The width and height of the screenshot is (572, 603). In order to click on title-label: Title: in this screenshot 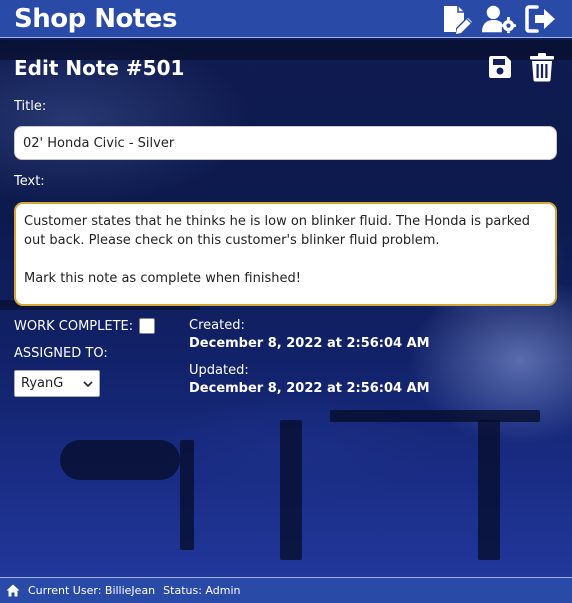, I will do `click(30, 106)`.